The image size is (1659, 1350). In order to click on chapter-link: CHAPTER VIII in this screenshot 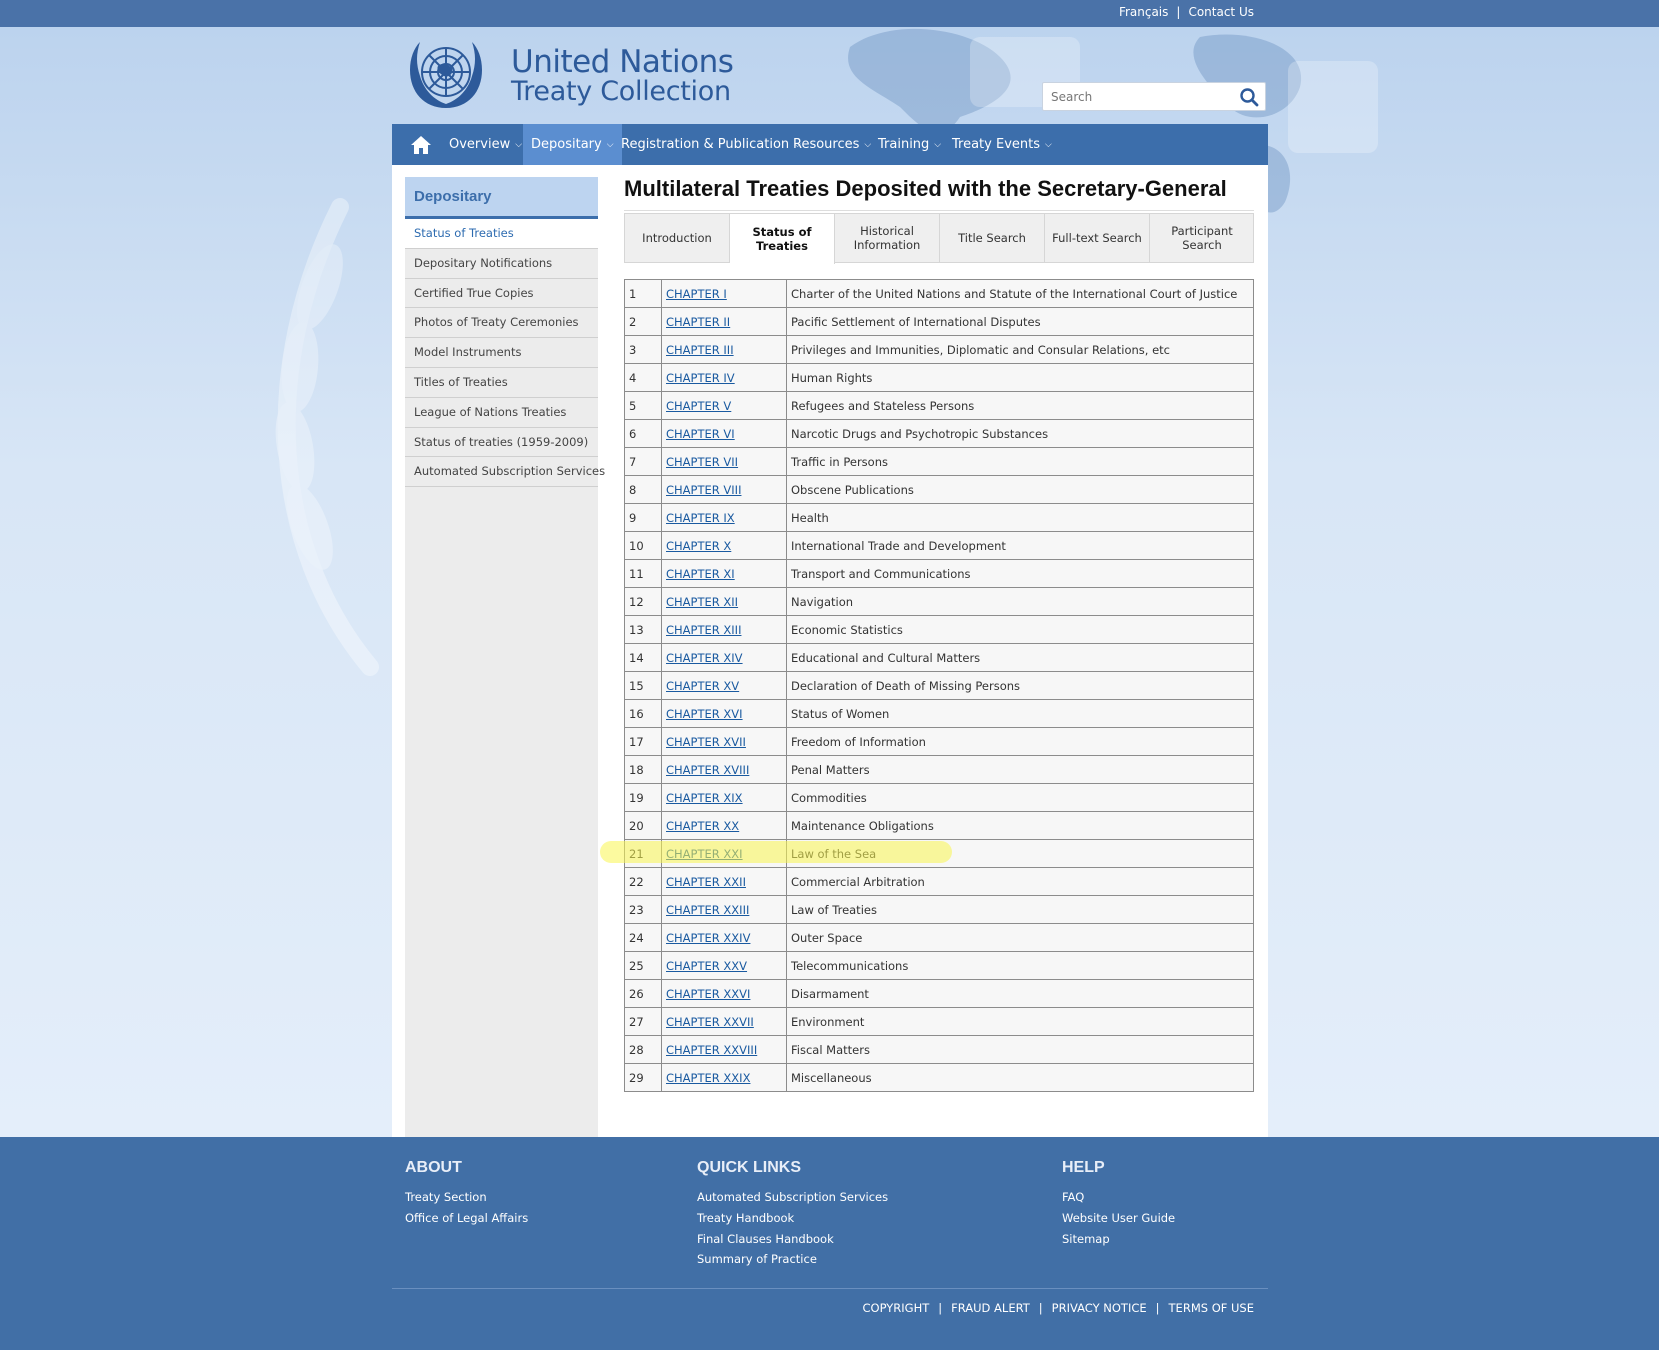, I will do `click(703, 490)`.